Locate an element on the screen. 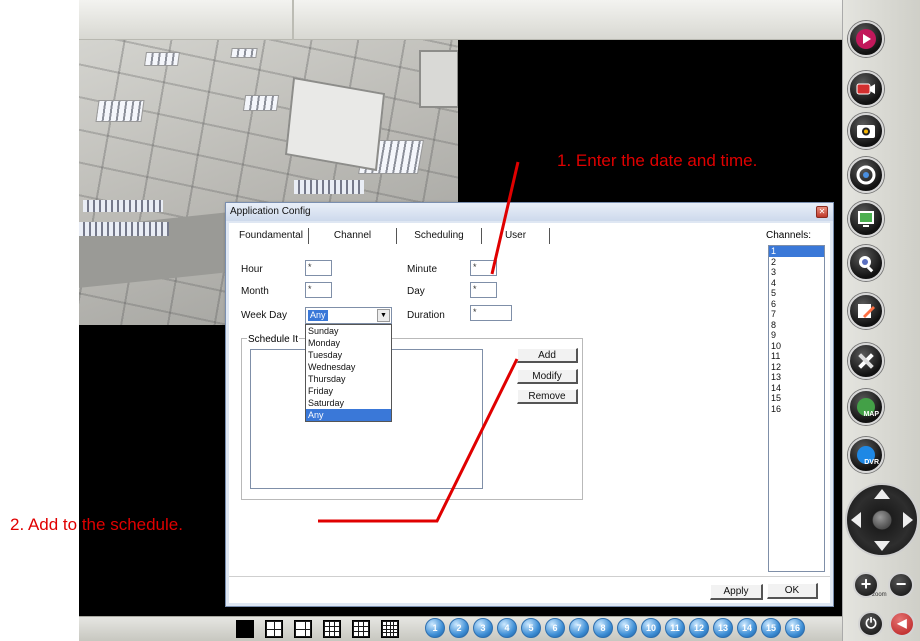 The image size is (920, 641). channel-item: 12 is located at coordinates (796, 367).